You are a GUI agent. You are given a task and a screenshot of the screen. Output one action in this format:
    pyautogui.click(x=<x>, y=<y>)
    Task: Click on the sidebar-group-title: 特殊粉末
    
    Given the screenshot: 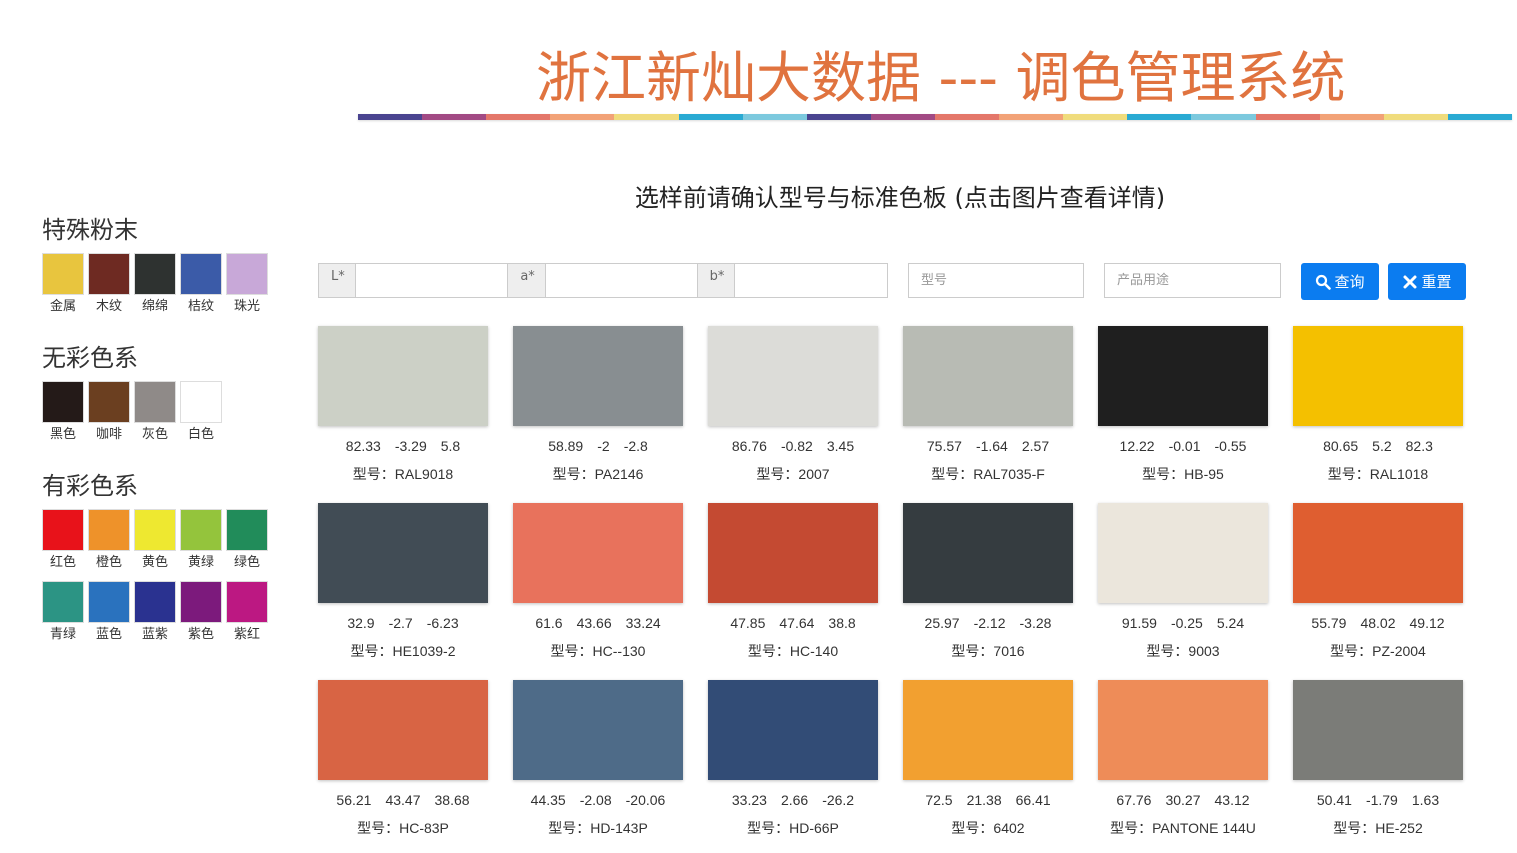 What is the action you would take?
    pyautogui.click(x=90, y=230)
    